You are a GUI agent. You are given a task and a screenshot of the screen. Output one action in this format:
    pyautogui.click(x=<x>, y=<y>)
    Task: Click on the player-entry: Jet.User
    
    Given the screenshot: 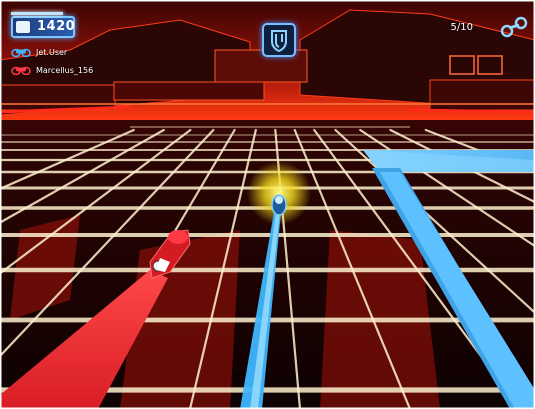 What is the action you would take?
    pyautogui.click(x=39, y=52)
    